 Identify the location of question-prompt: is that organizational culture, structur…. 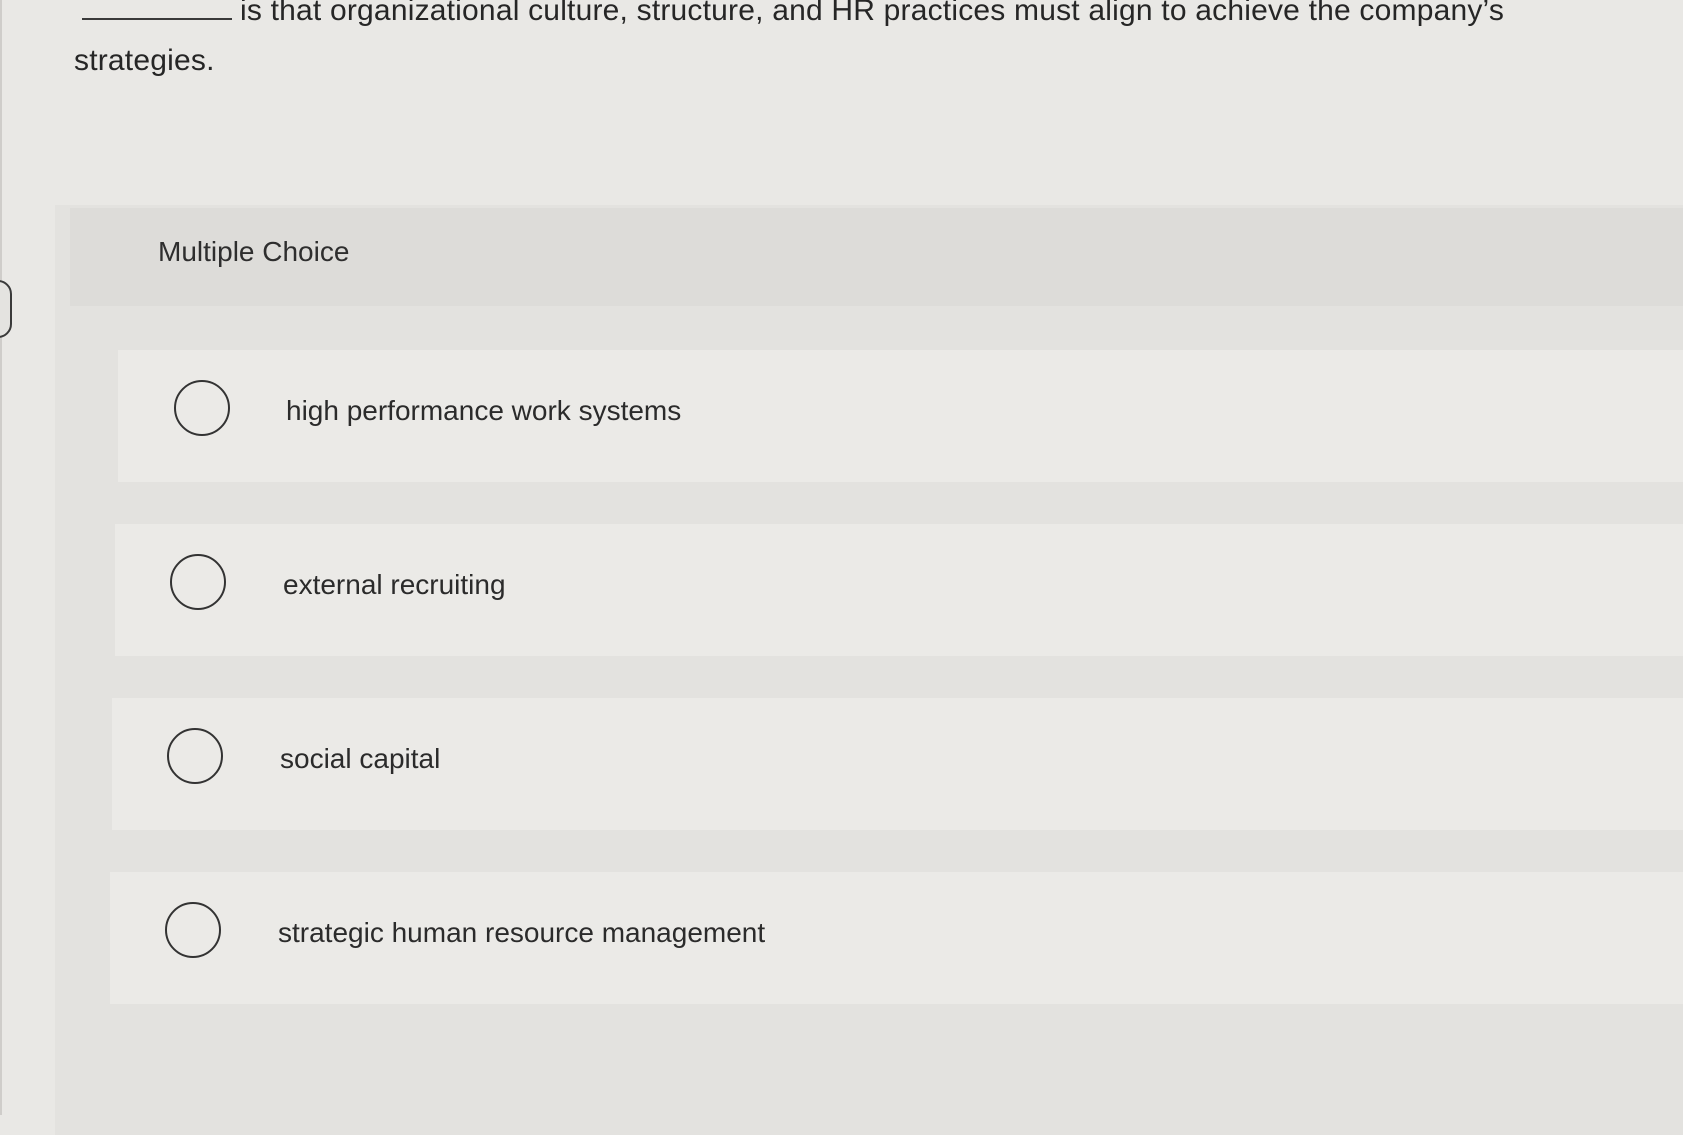
(854, 43).